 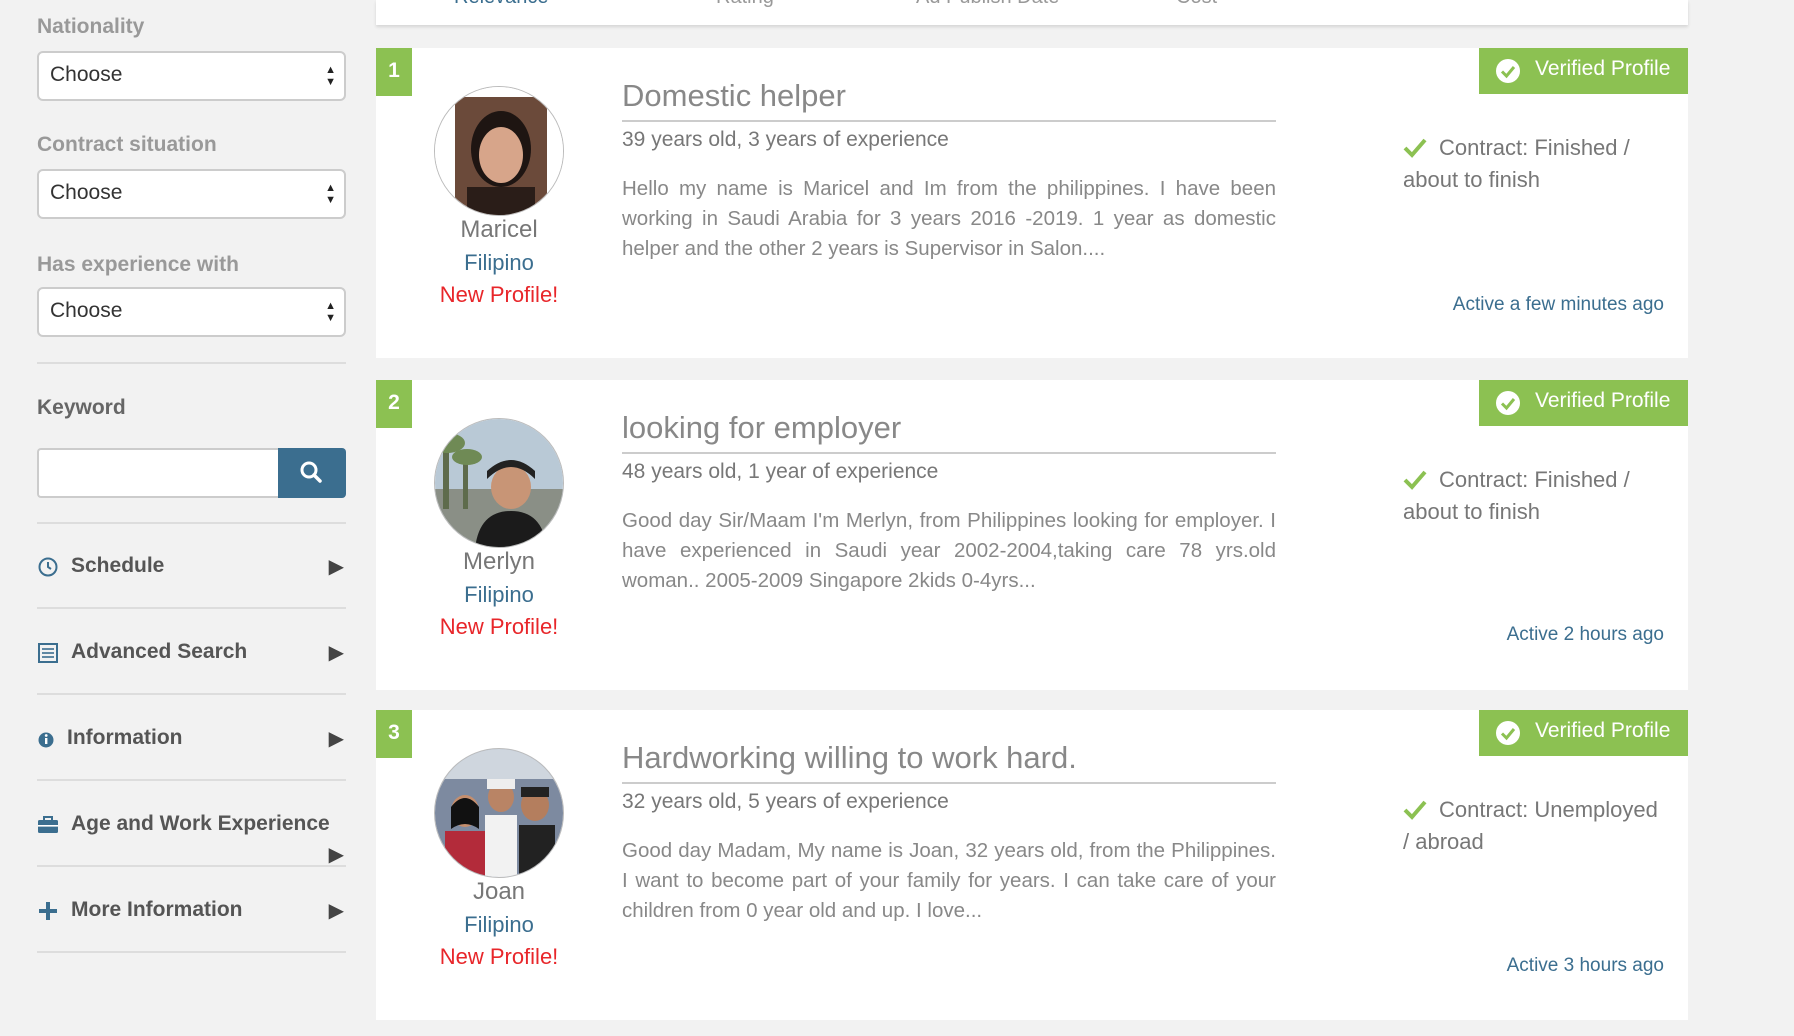 I want to click on last-active: Active 3 hours ago, so click(x=1585, y=965).